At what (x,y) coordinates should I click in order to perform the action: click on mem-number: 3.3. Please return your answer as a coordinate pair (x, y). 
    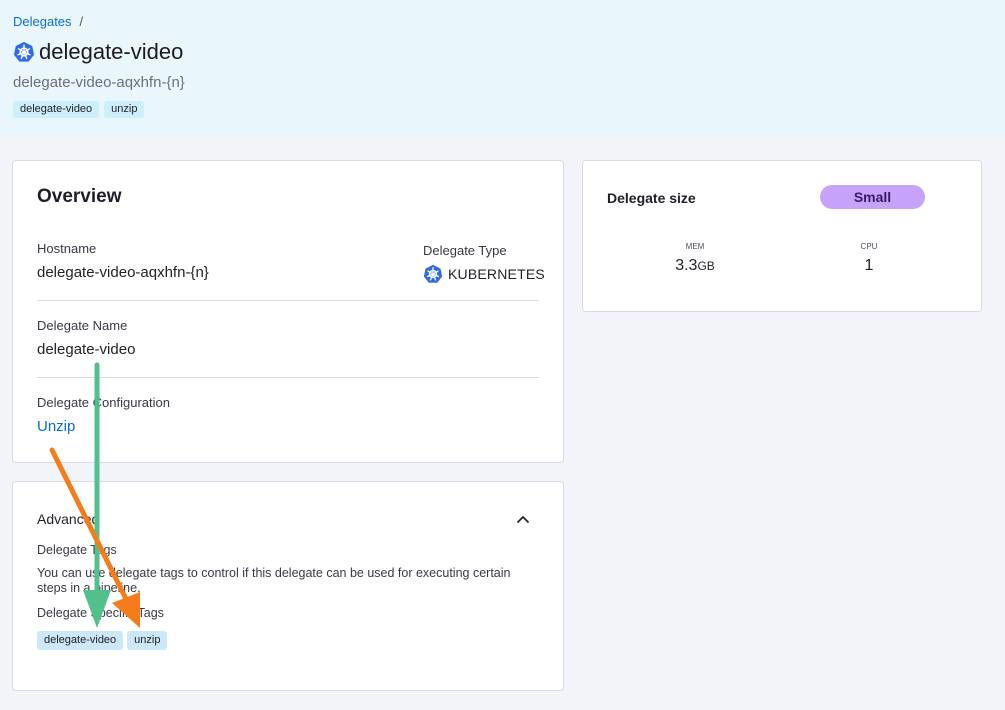
    Looking at the image, I should click on (686, 265).